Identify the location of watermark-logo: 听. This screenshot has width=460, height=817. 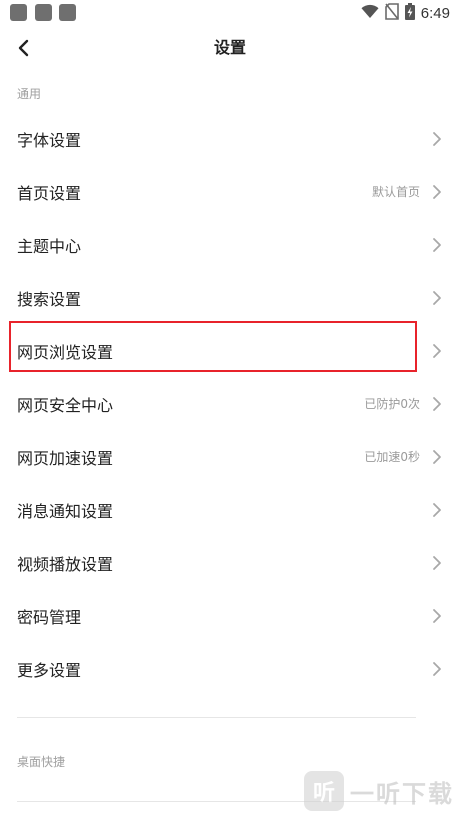
(324, 791).